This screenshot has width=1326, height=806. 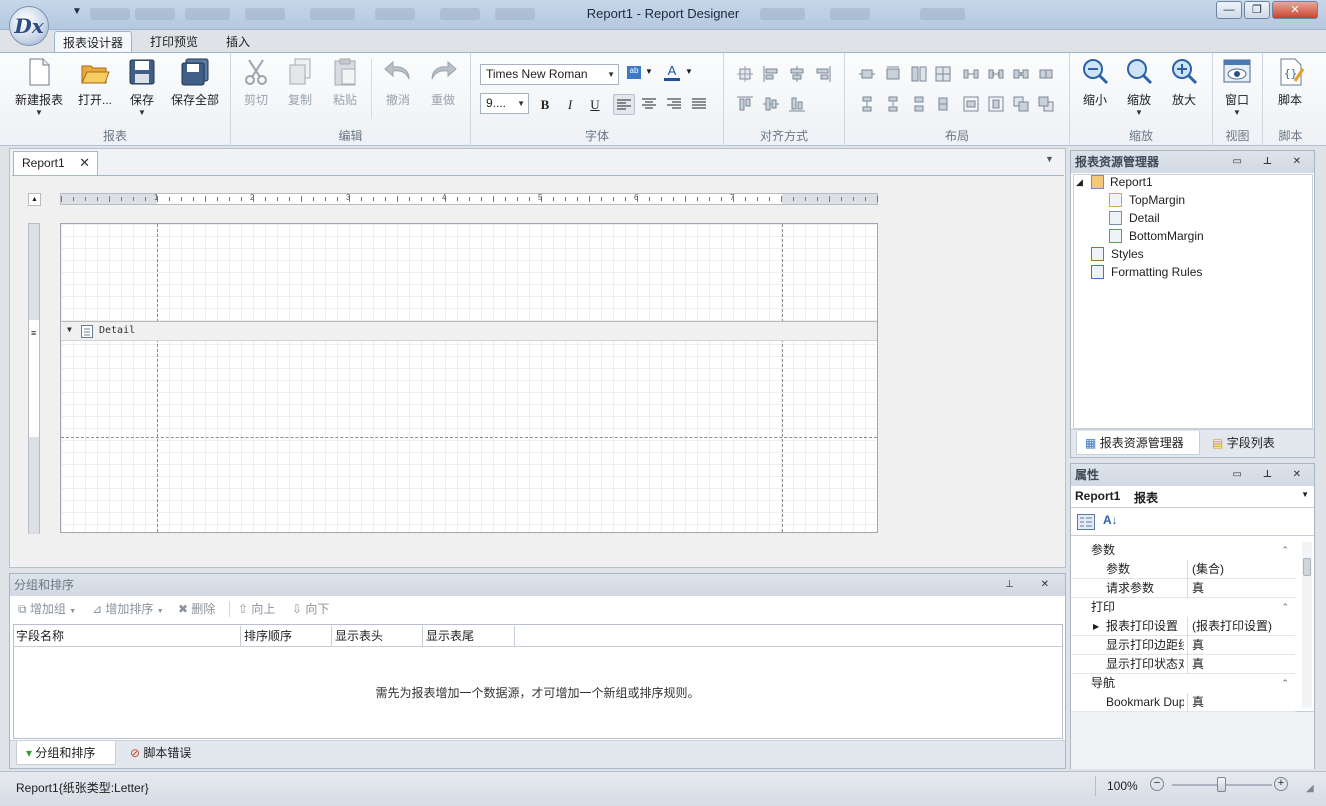 I want to click on redo-button: 重做, so click(x=443, y=82).